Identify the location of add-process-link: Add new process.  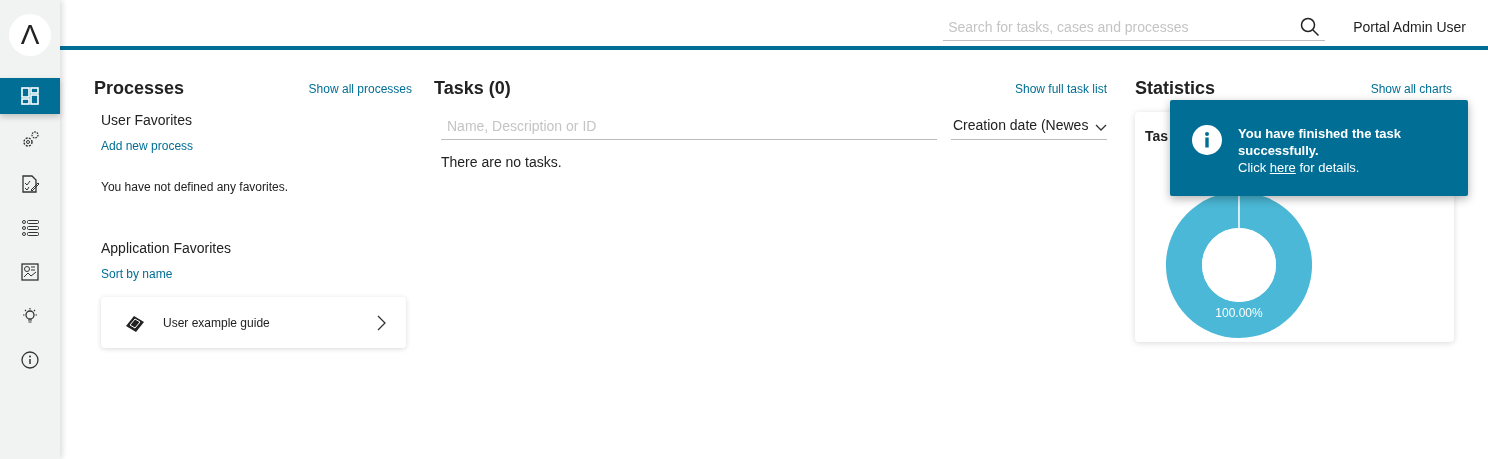
(256, 146).